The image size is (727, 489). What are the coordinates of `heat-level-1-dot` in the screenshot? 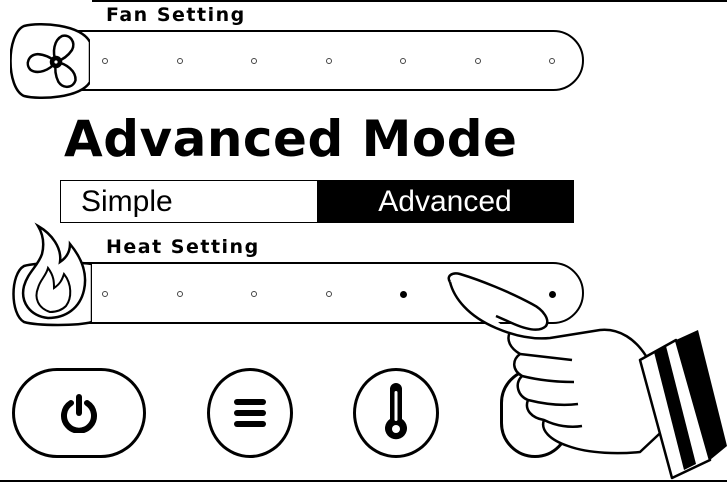 It's located at (105, 294).